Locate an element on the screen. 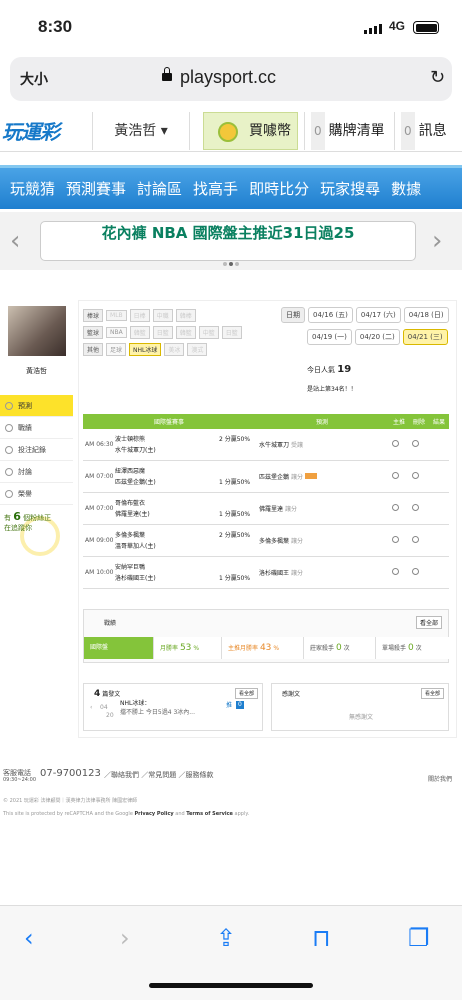 Image resolution: width=462 pixels, height=1000 pixels. sidebar-item-record: 戰績 is located at coordinates (36, 428).